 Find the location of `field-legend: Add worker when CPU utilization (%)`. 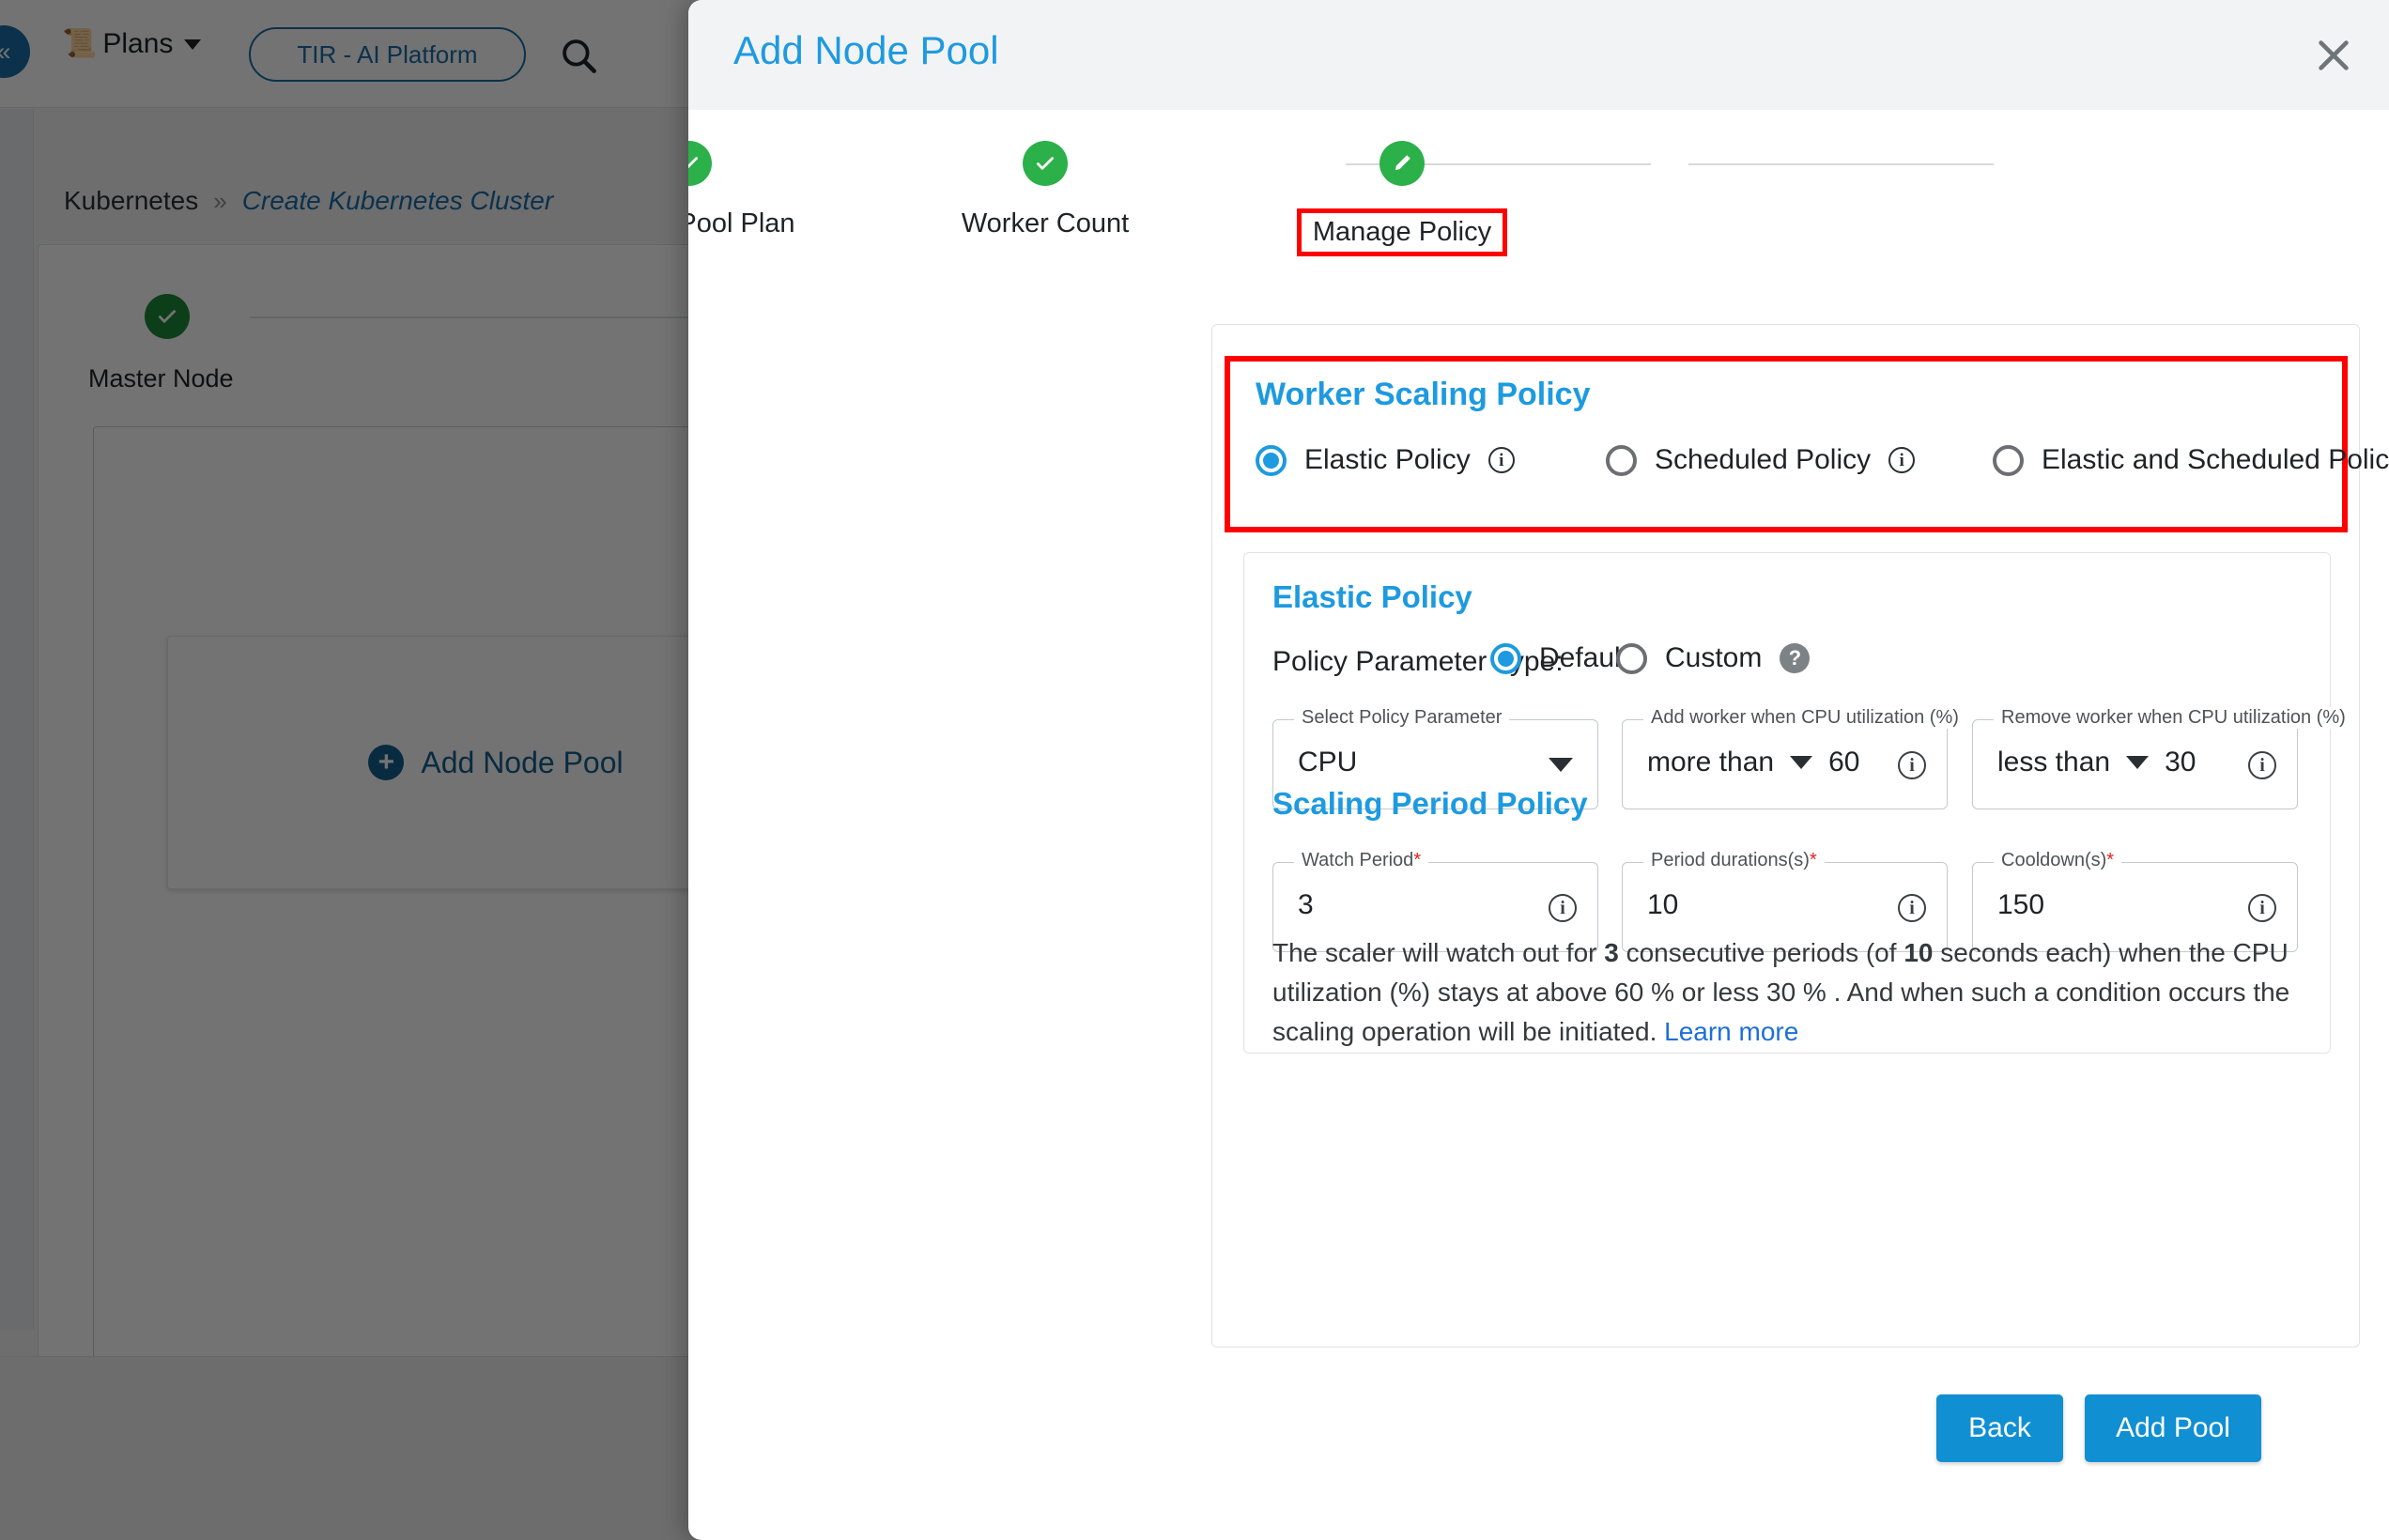

field-legend: Add worker when CPU utilization (%) is located at coordinates (1804, 718).